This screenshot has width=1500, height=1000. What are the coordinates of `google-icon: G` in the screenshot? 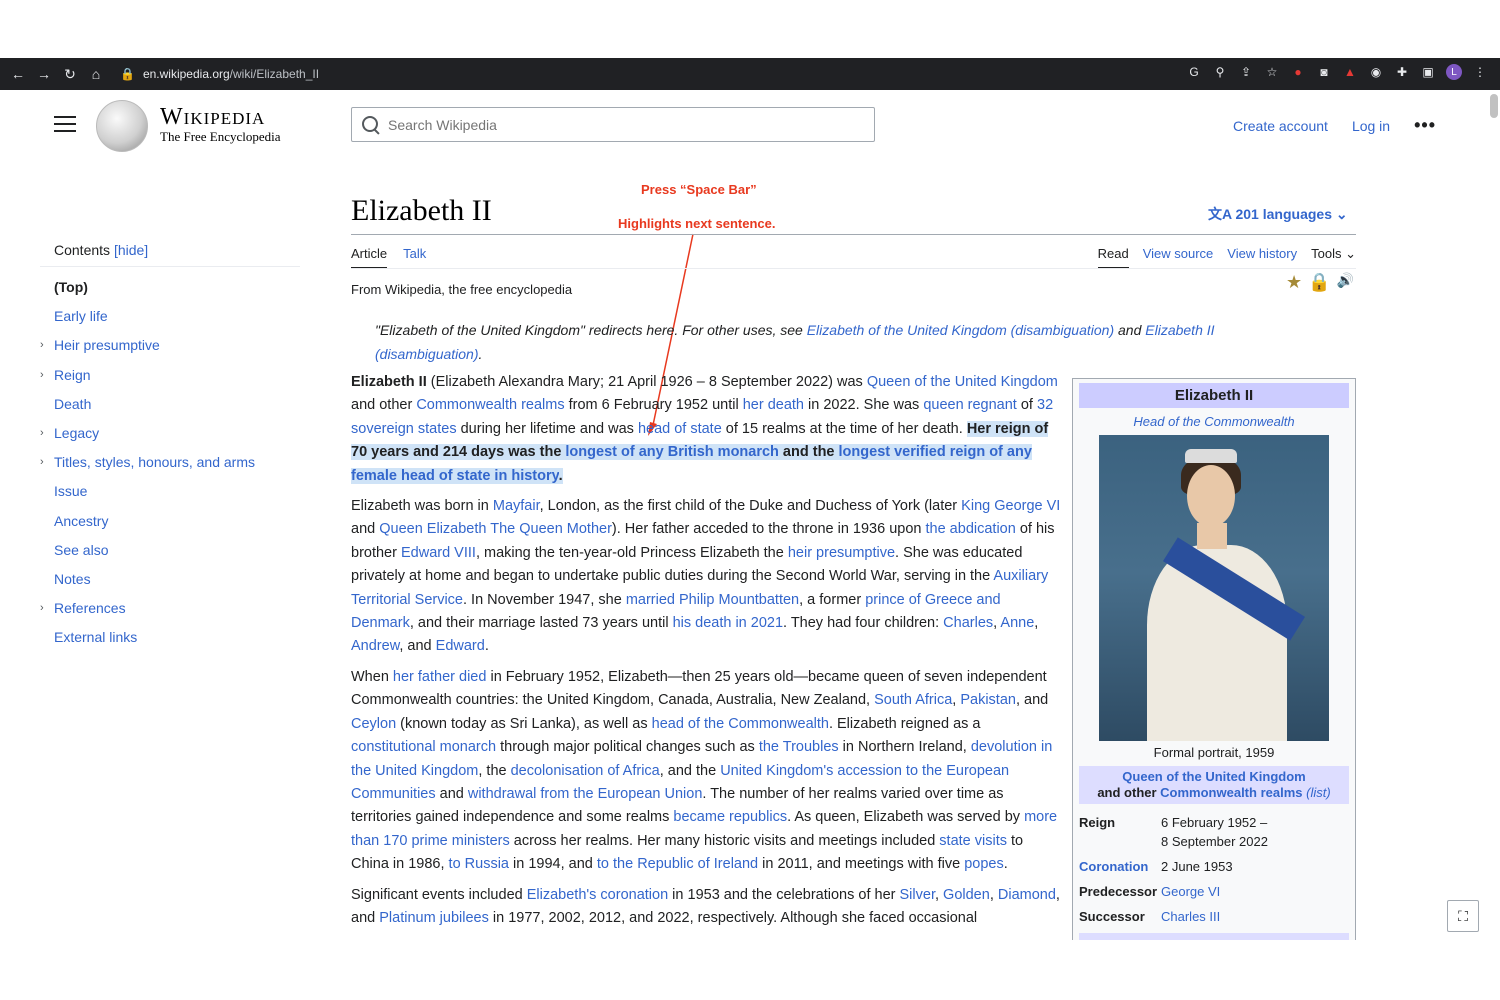 It's located at (1194, 72).